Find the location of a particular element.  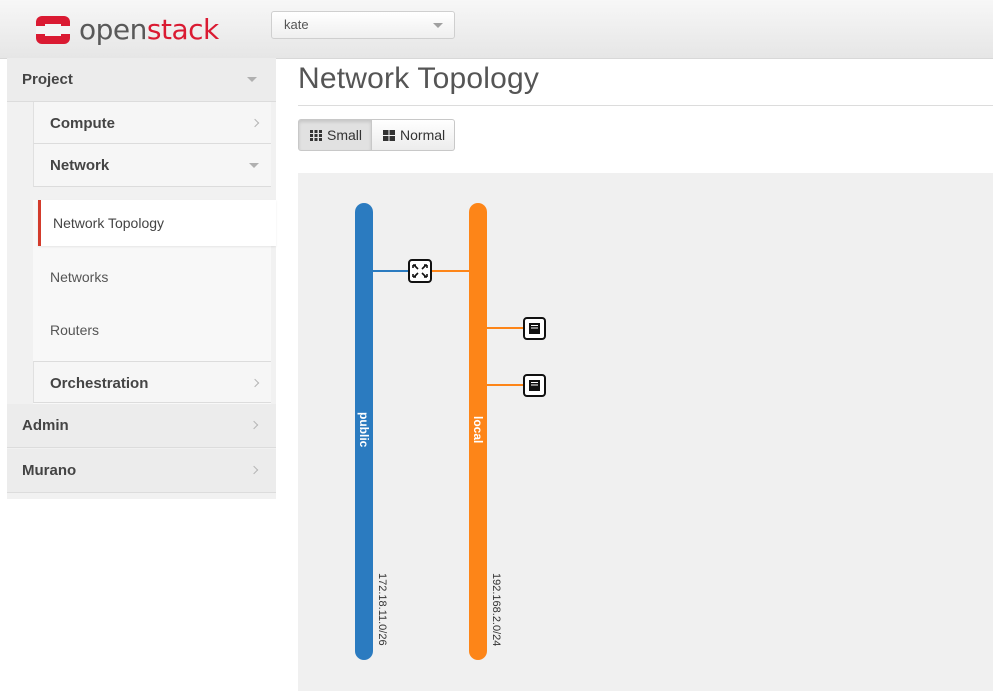

project-selector-value: kate is located at coordinates (296, 24).